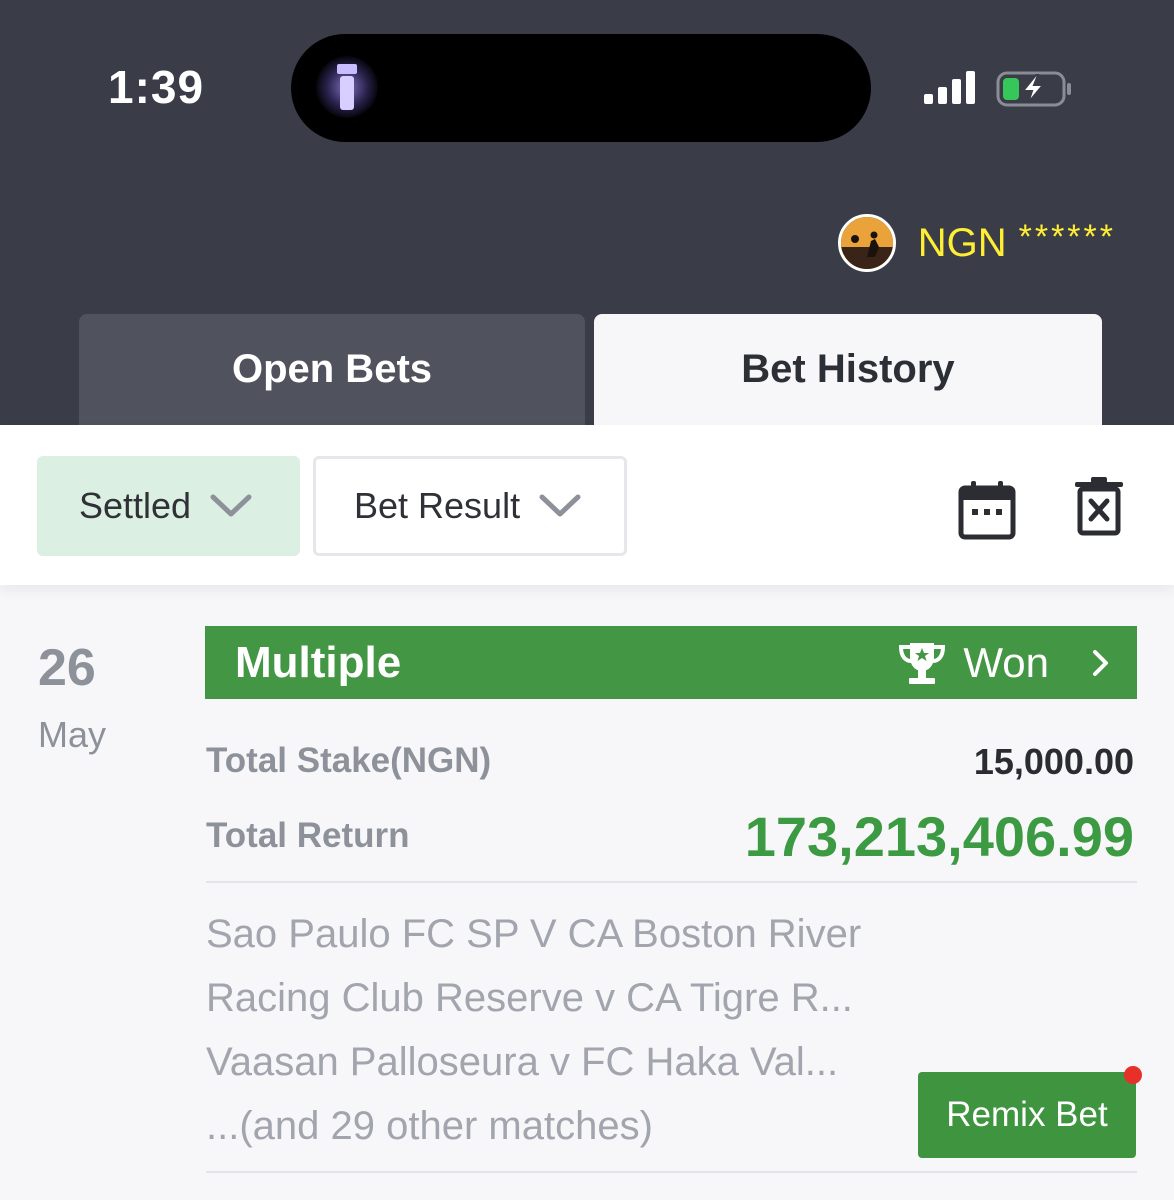  I want to click on cellular-signal-icon, so click(951, 90).